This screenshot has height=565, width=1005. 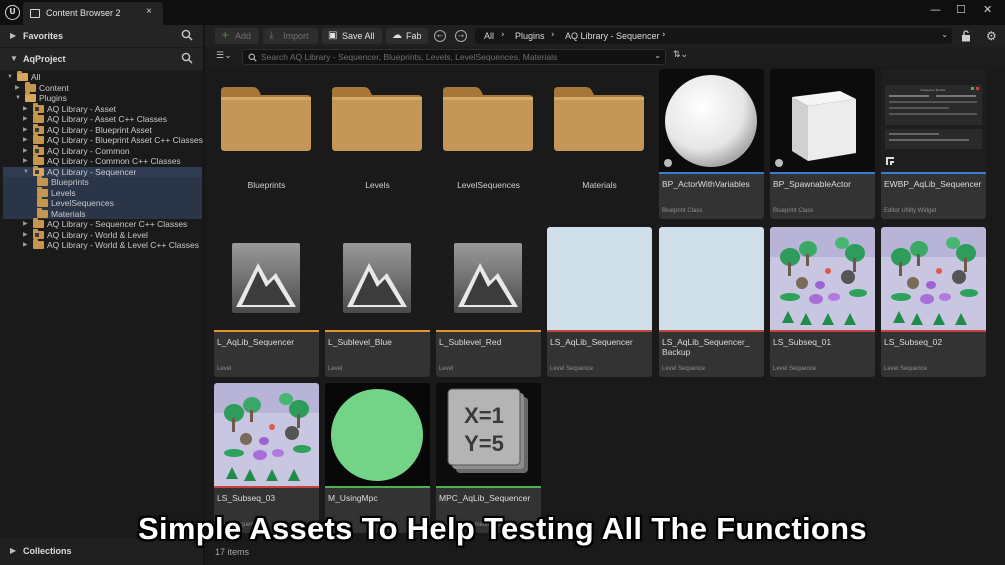 What do you see at coordinates (102, 224) in the screenshot?
I see `tree-item: ▶ AQ Library - Sequencer C++ Classes` at bounding box center [102, 224].